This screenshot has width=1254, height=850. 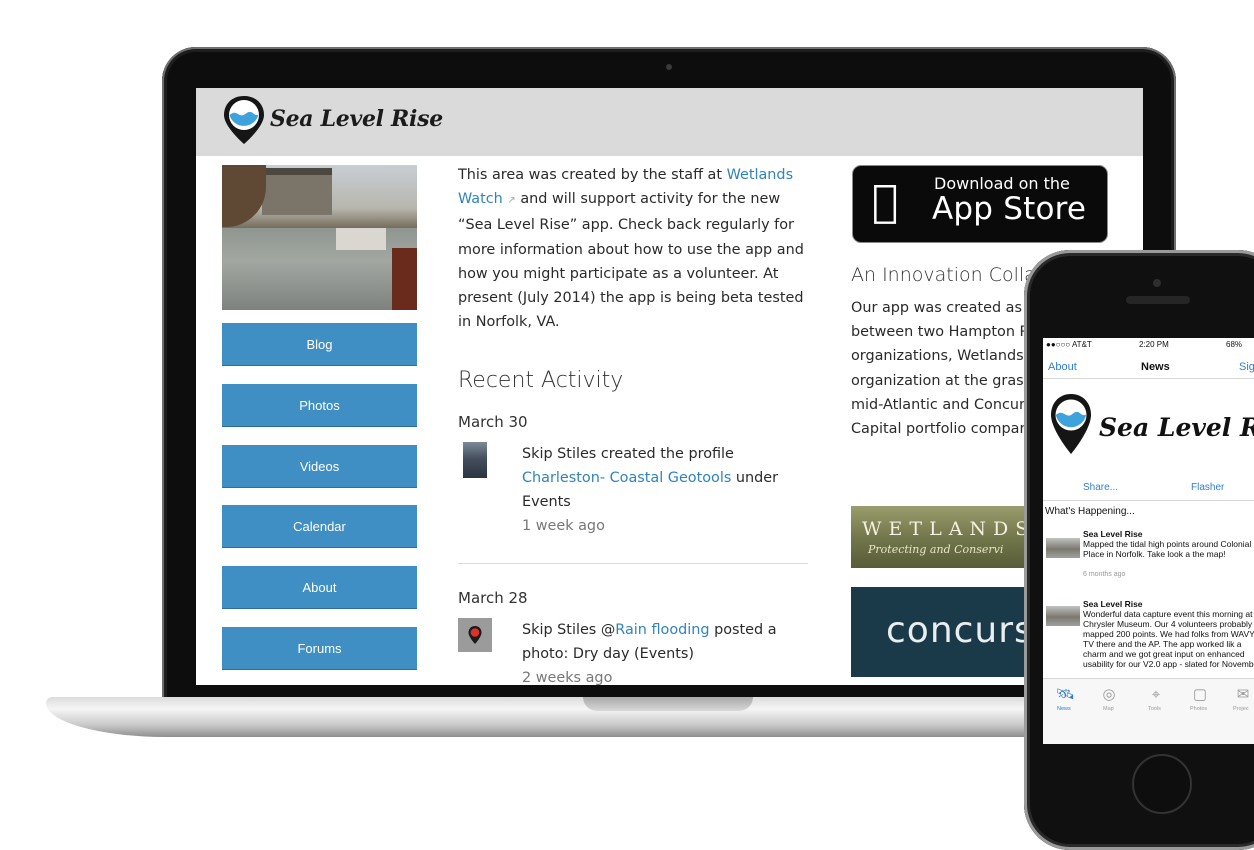 I want to click on activity-link: Charleston- Coastal Geotools, so click(x=626, y=478).